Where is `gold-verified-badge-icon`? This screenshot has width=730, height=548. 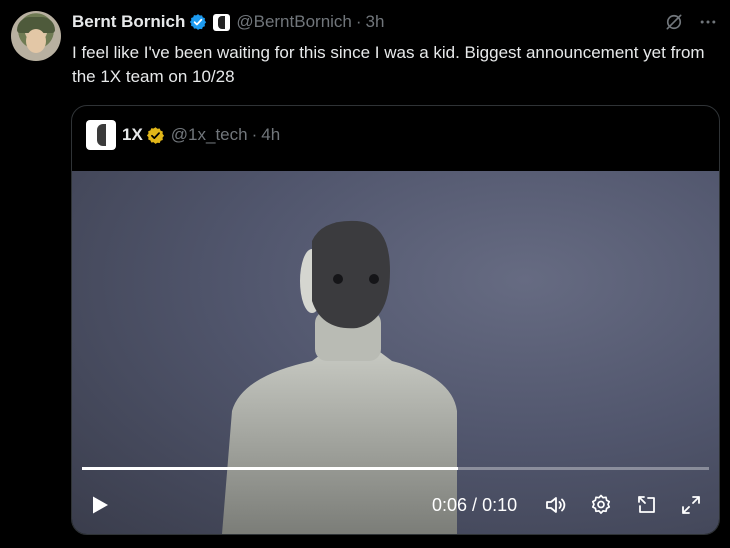 gold-verified-badge-icon is located at coordinates (155, 135).